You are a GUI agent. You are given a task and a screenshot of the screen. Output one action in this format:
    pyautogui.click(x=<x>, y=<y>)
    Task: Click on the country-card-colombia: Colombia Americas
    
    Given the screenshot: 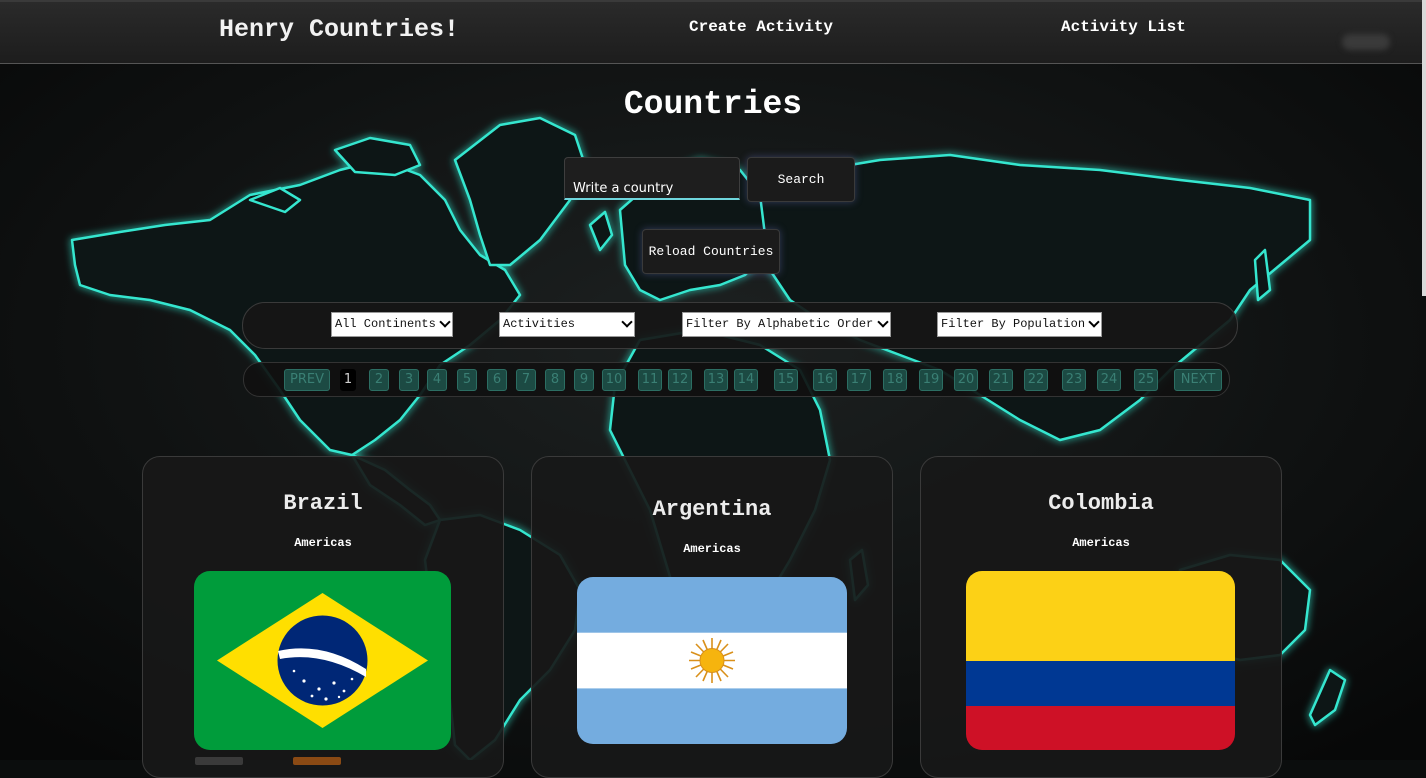 What is the action you would take?
    pyautogui.click(x=1101, y=617)
    